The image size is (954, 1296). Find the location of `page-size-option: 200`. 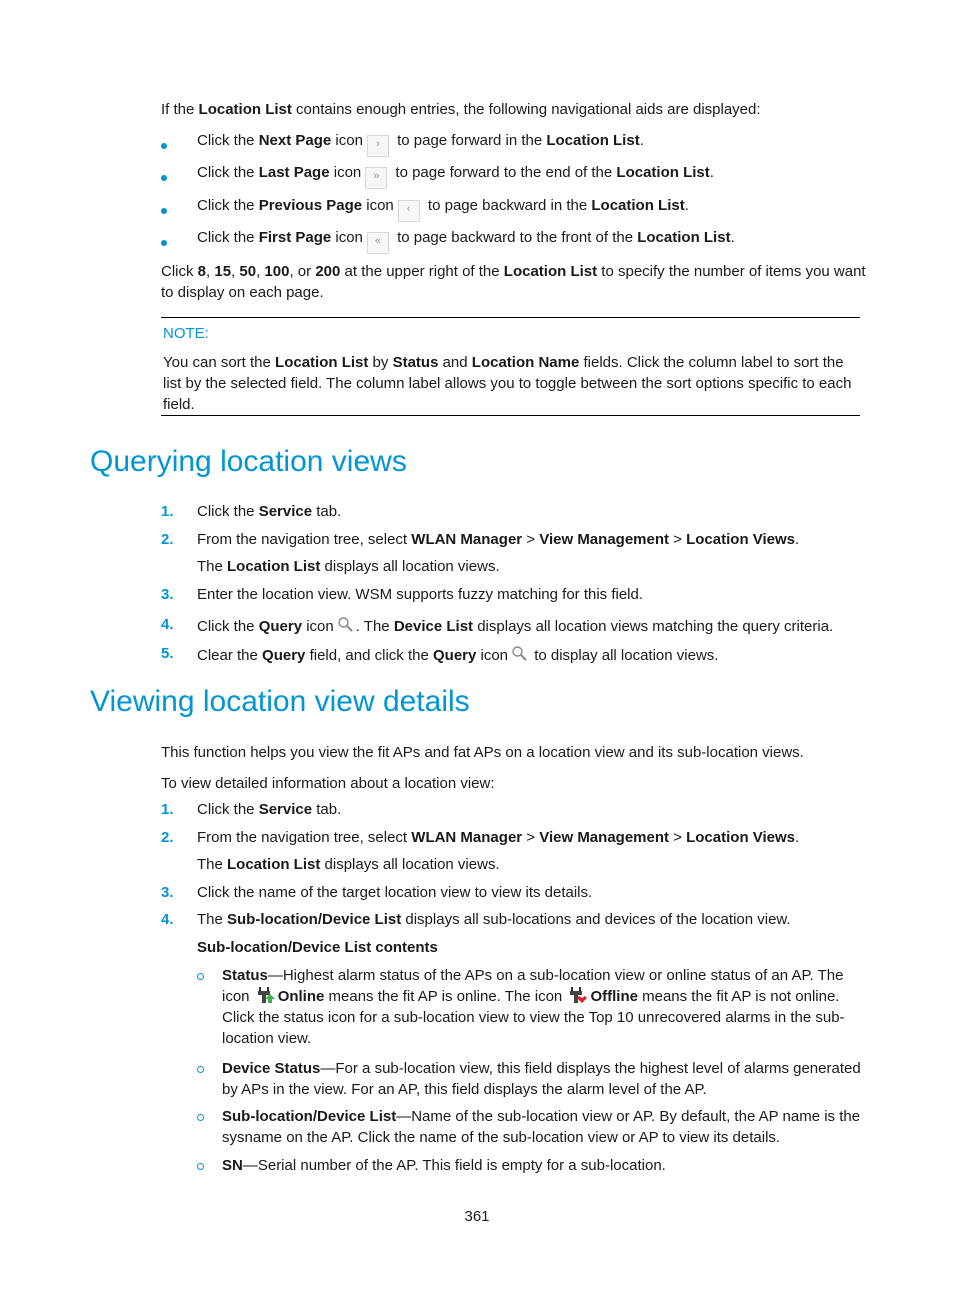

page-size-option: 200 is located at coordinates (328, 271).